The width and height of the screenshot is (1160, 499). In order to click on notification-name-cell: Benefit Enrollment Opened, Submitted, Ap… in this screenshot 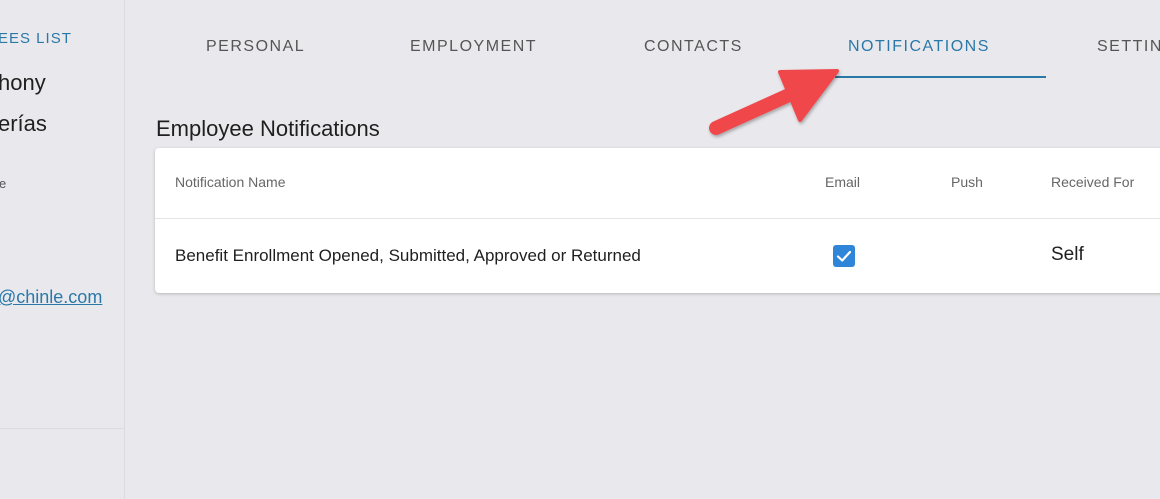, I will do `click(408, 255)`.